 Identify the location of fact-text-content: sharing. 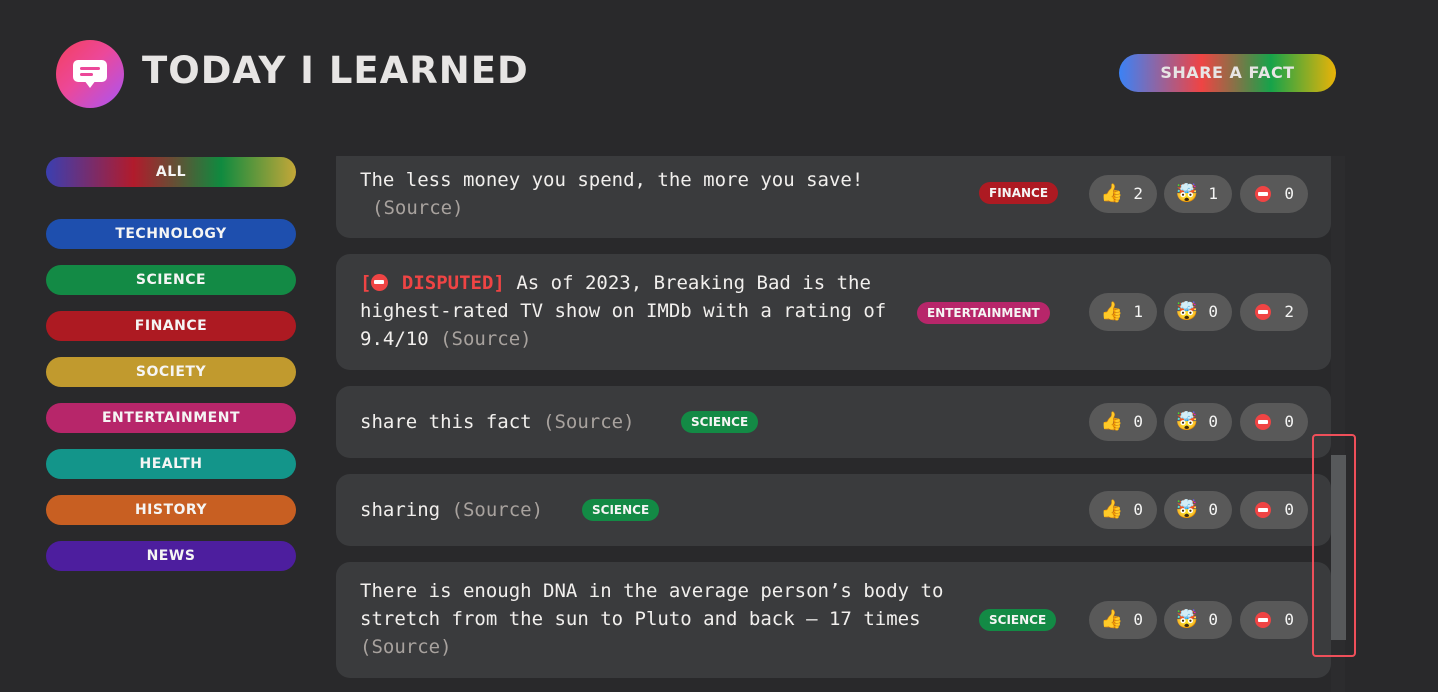
(400, 510).